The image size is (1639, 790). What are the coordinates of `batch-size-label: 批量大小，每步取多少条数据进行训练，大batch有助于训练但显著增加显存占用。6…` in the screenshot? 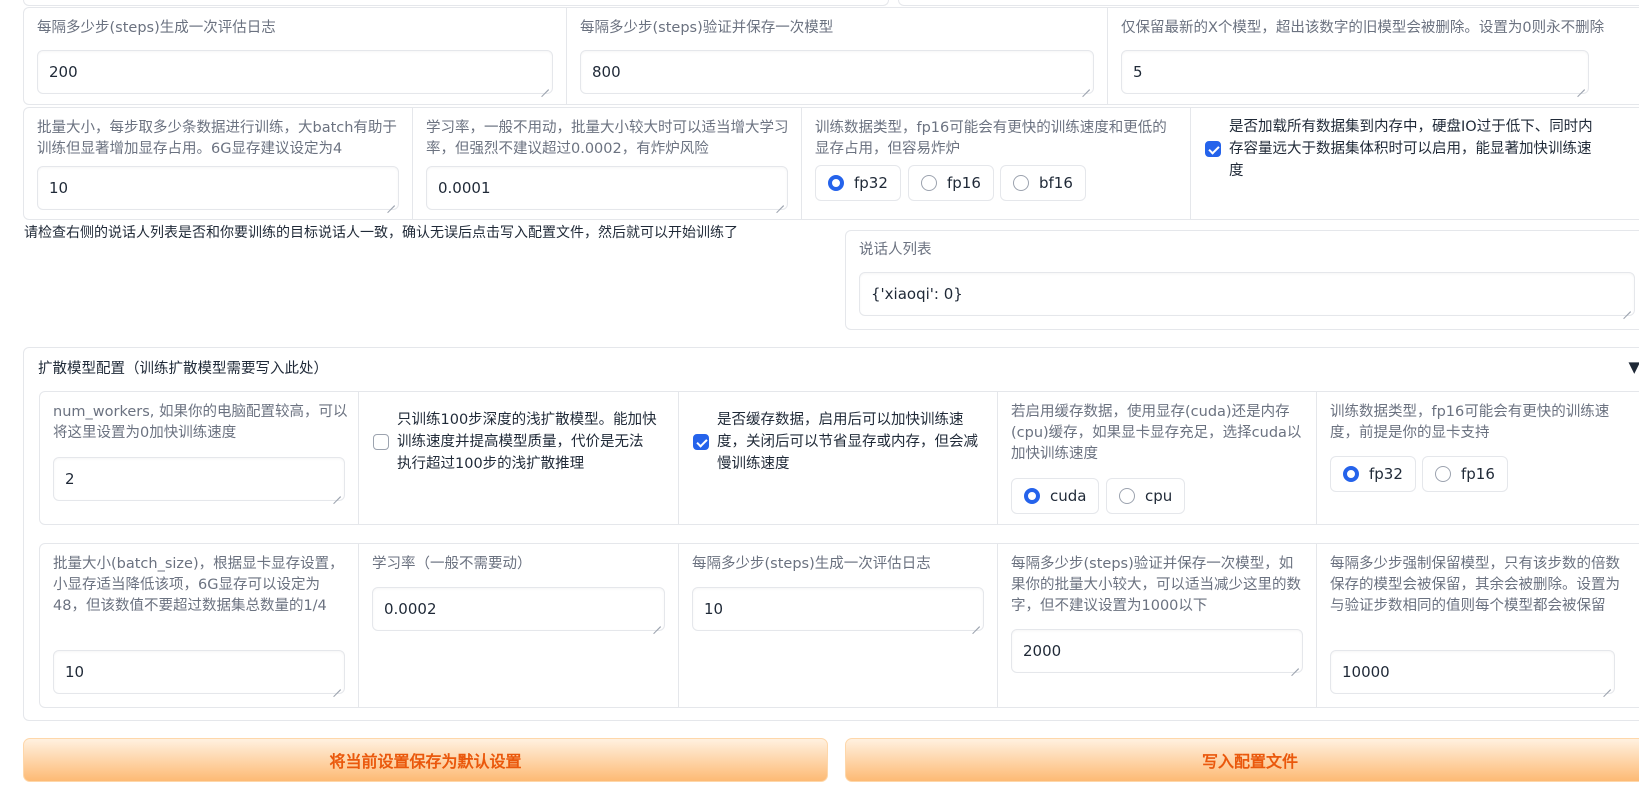 It's located at (217, 138).